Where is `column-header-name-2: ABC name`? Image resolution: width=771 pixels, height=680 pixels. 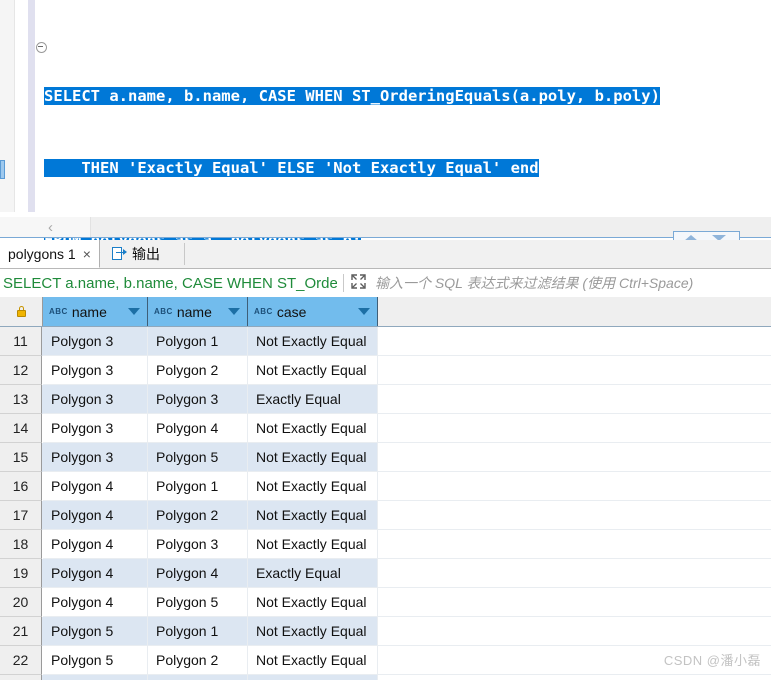 column-header-name-2: ABC name is located at coordinates (198, 311).